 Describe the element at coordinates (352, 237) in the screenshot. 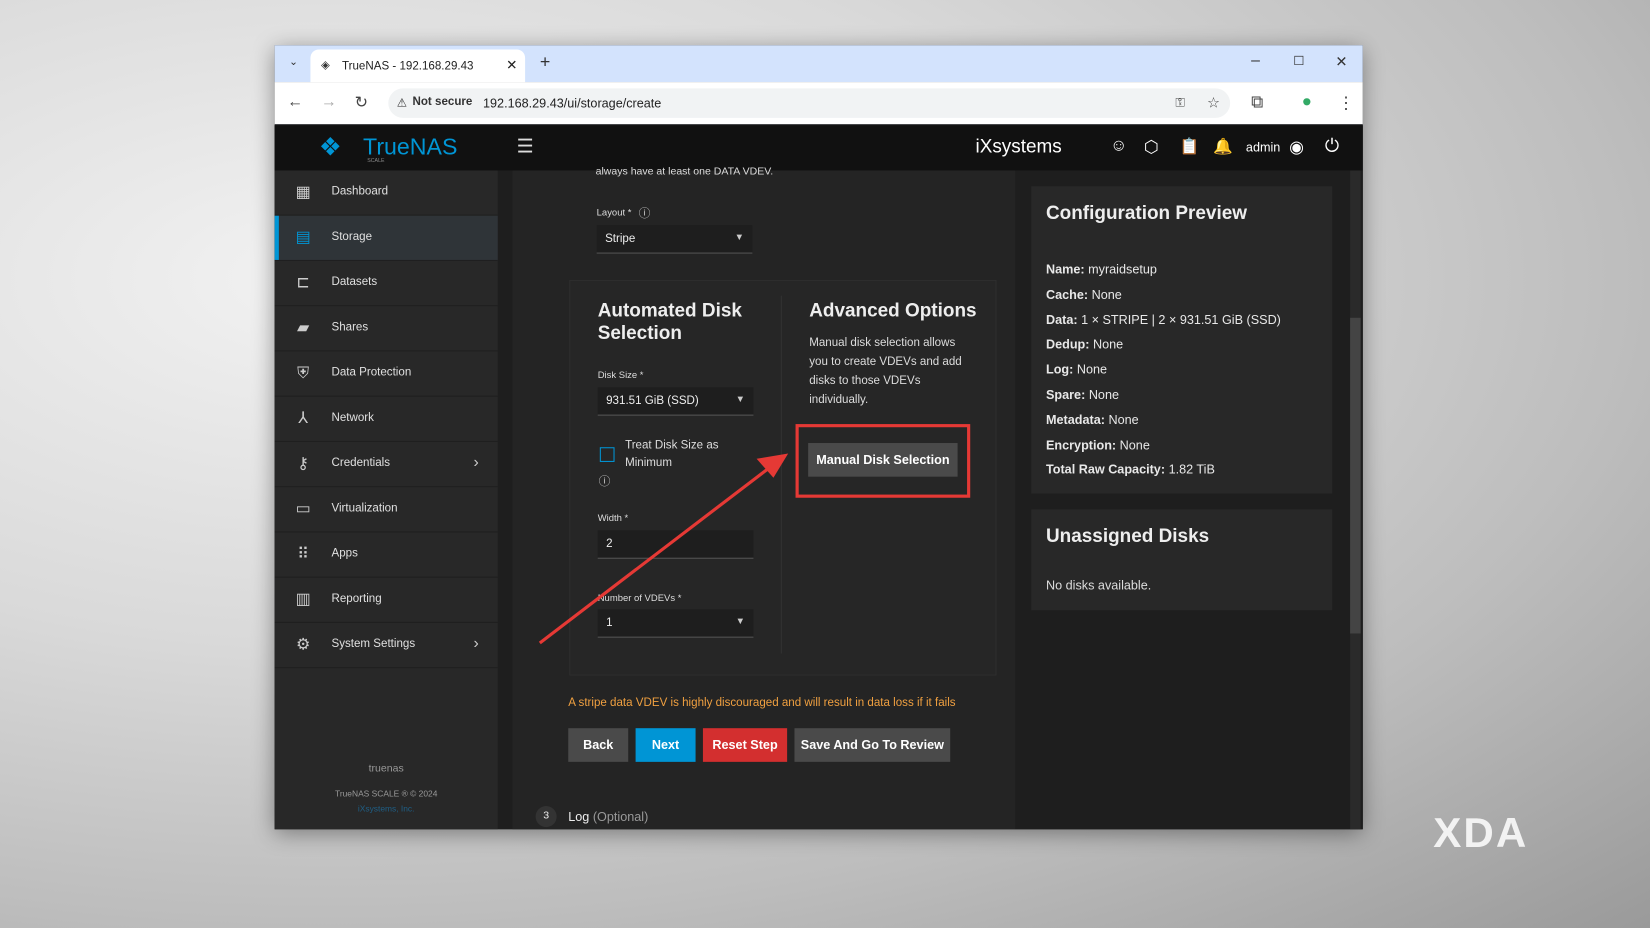

I see `sidebar-item-label: Storage` at that location.